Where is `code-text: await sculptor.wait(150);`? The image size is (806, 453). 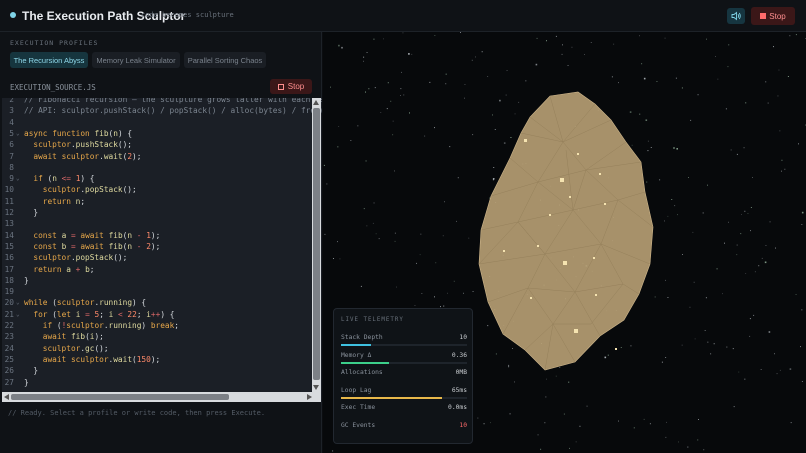 code-text: await sculptor.wait(150); is located at coordinates (101, 359).